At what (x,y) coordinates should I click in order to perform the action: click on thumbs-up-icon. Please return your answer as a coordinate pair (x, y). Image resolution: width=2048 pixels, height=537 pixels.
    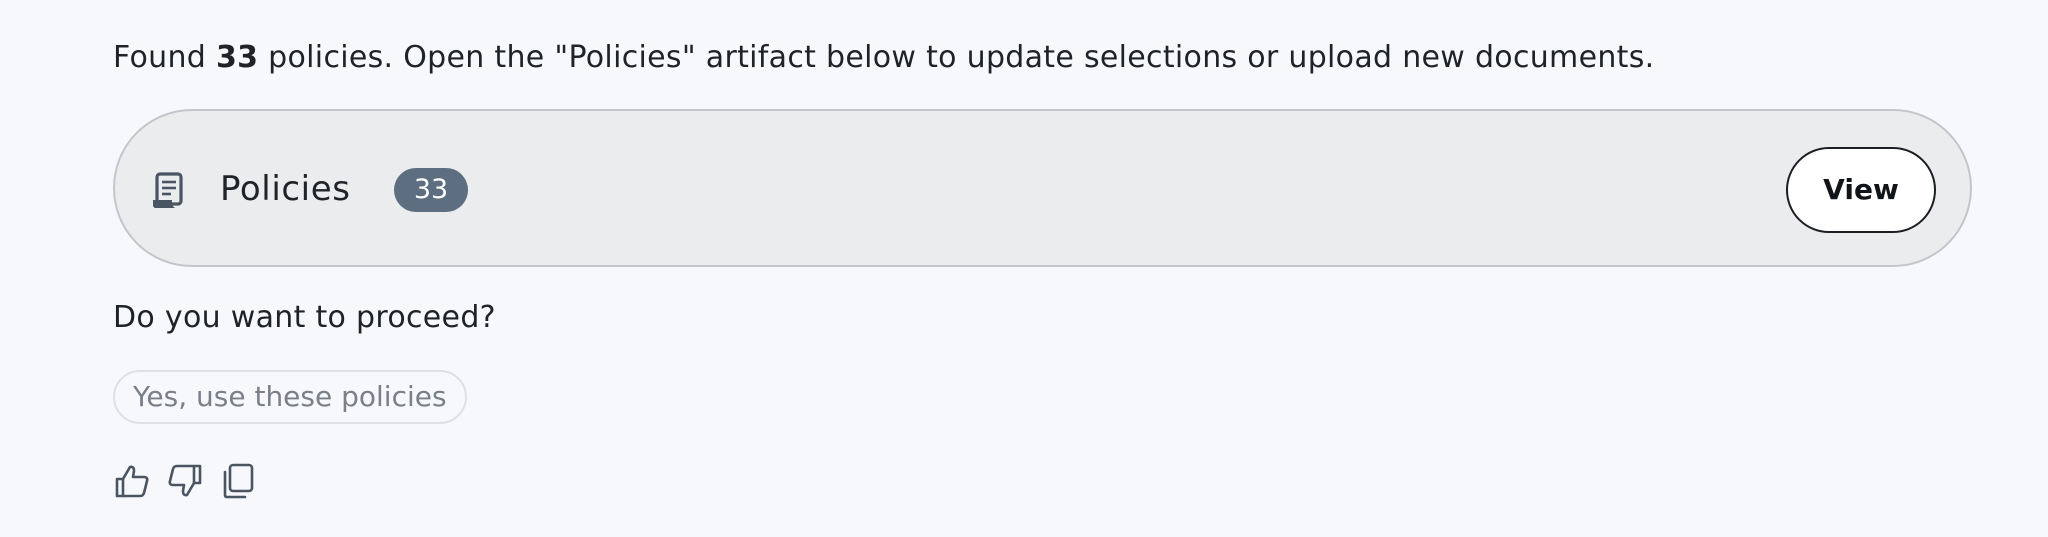
    Looking at the image, I should click on (132, 481).